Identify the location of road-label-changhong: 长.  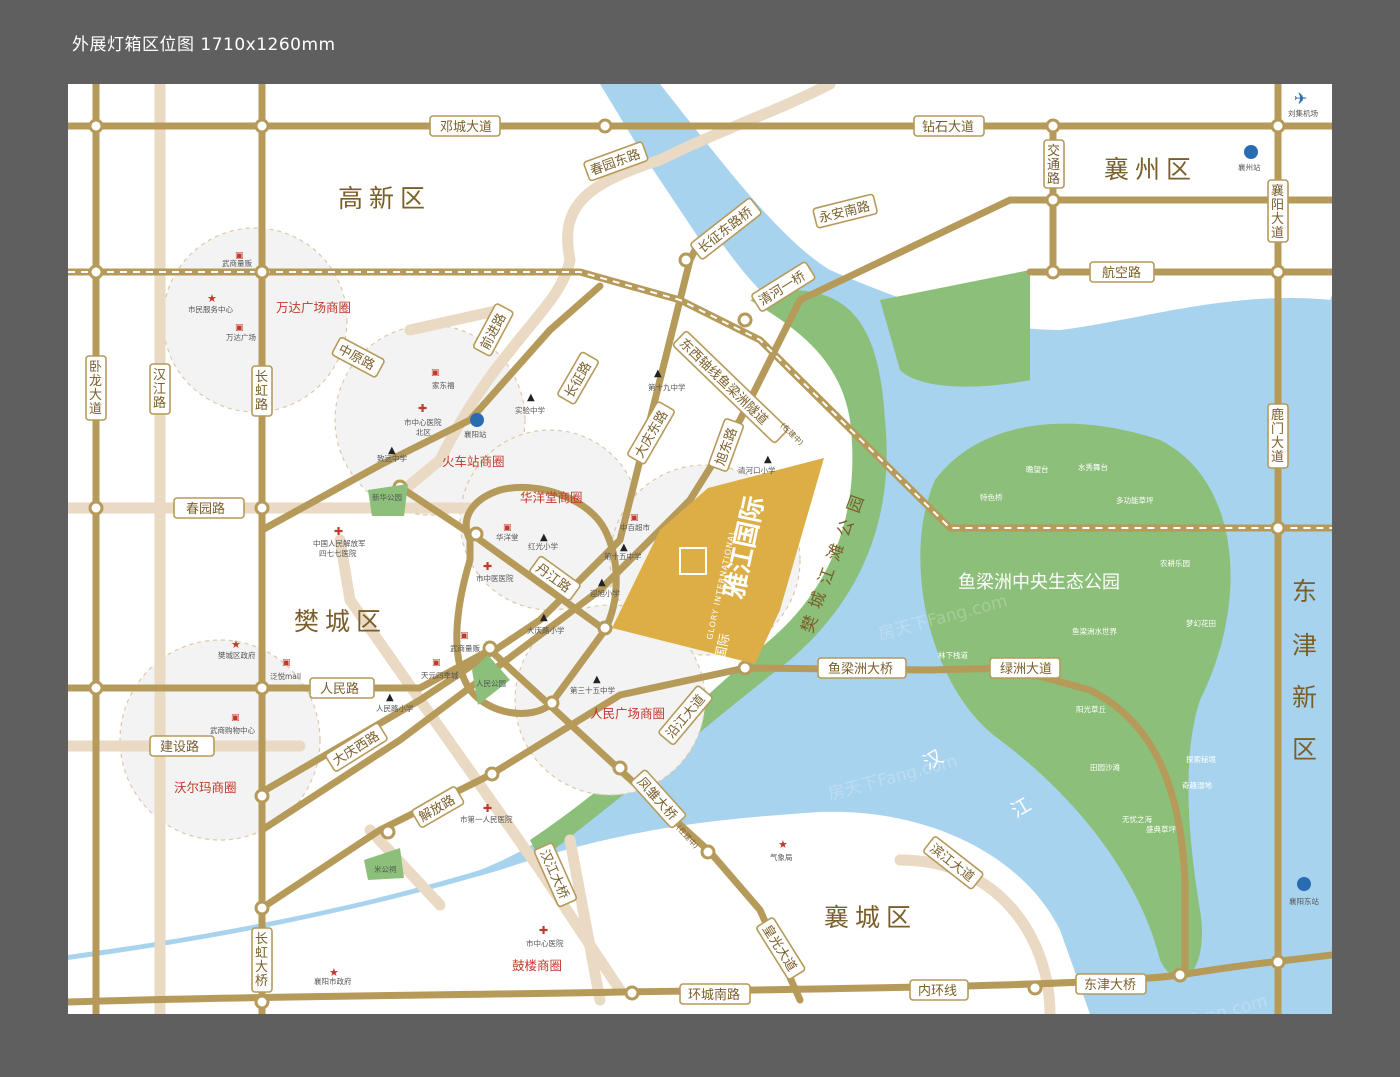
(261, 377).